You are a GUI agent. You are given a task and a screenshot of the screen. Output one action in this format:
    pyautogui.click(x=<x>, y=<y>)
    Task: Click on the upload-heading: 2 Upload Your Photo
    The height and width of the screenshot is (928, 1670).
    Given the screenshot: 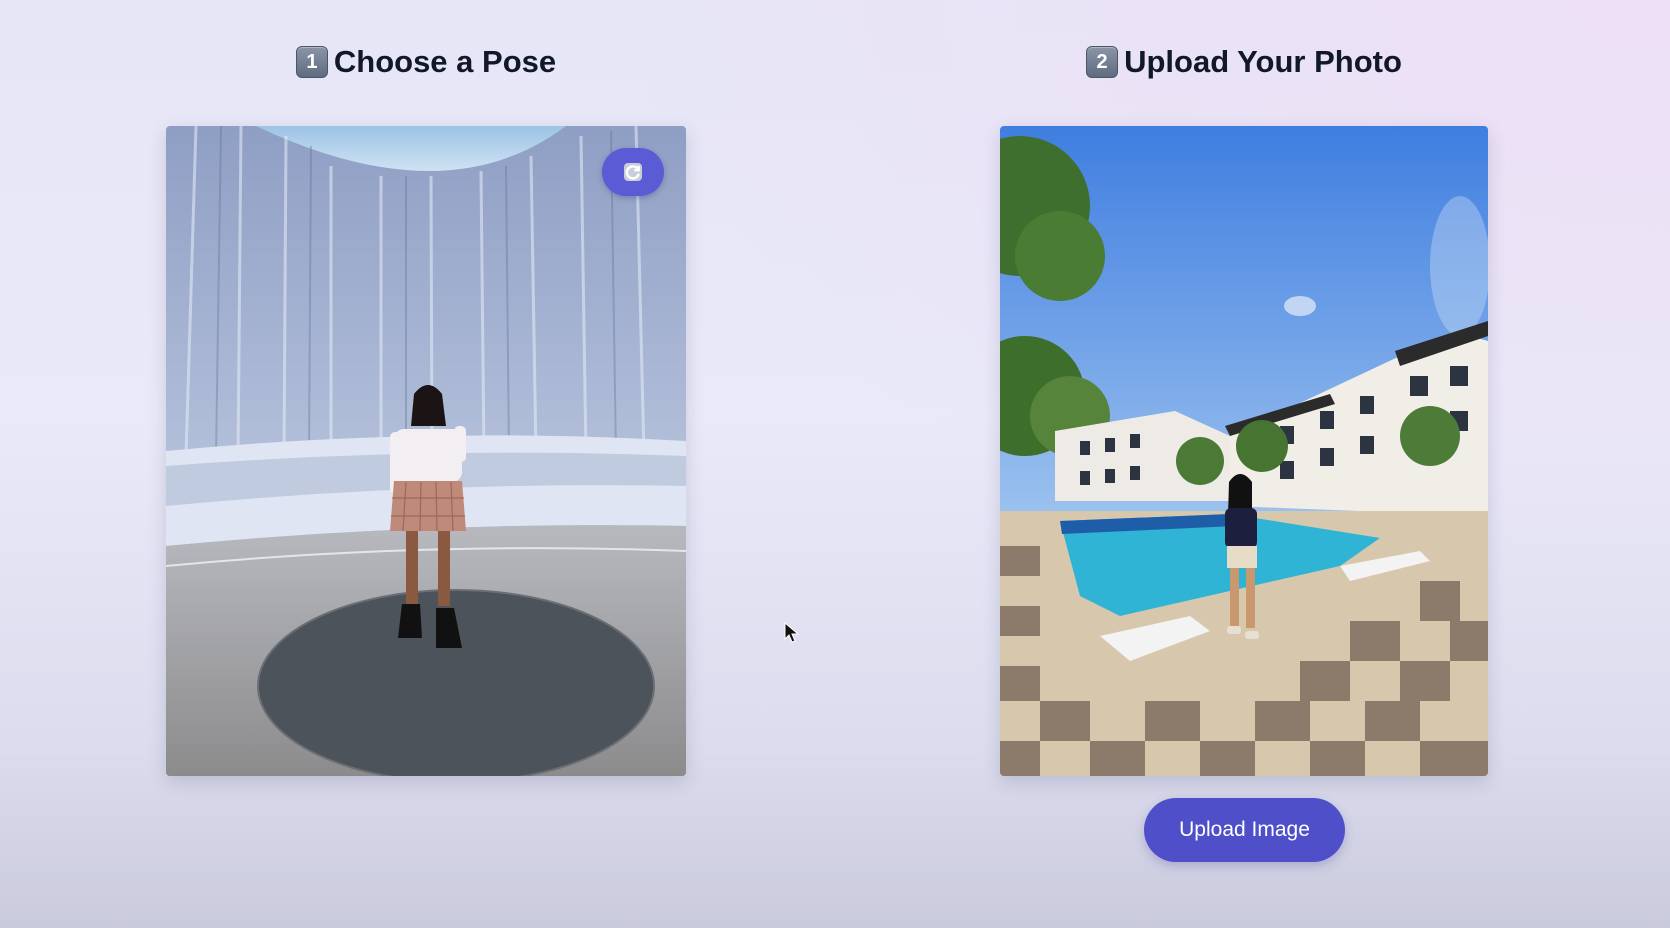 What is the action you would take?
    pyautogui.click(x=1244, y=62)
    